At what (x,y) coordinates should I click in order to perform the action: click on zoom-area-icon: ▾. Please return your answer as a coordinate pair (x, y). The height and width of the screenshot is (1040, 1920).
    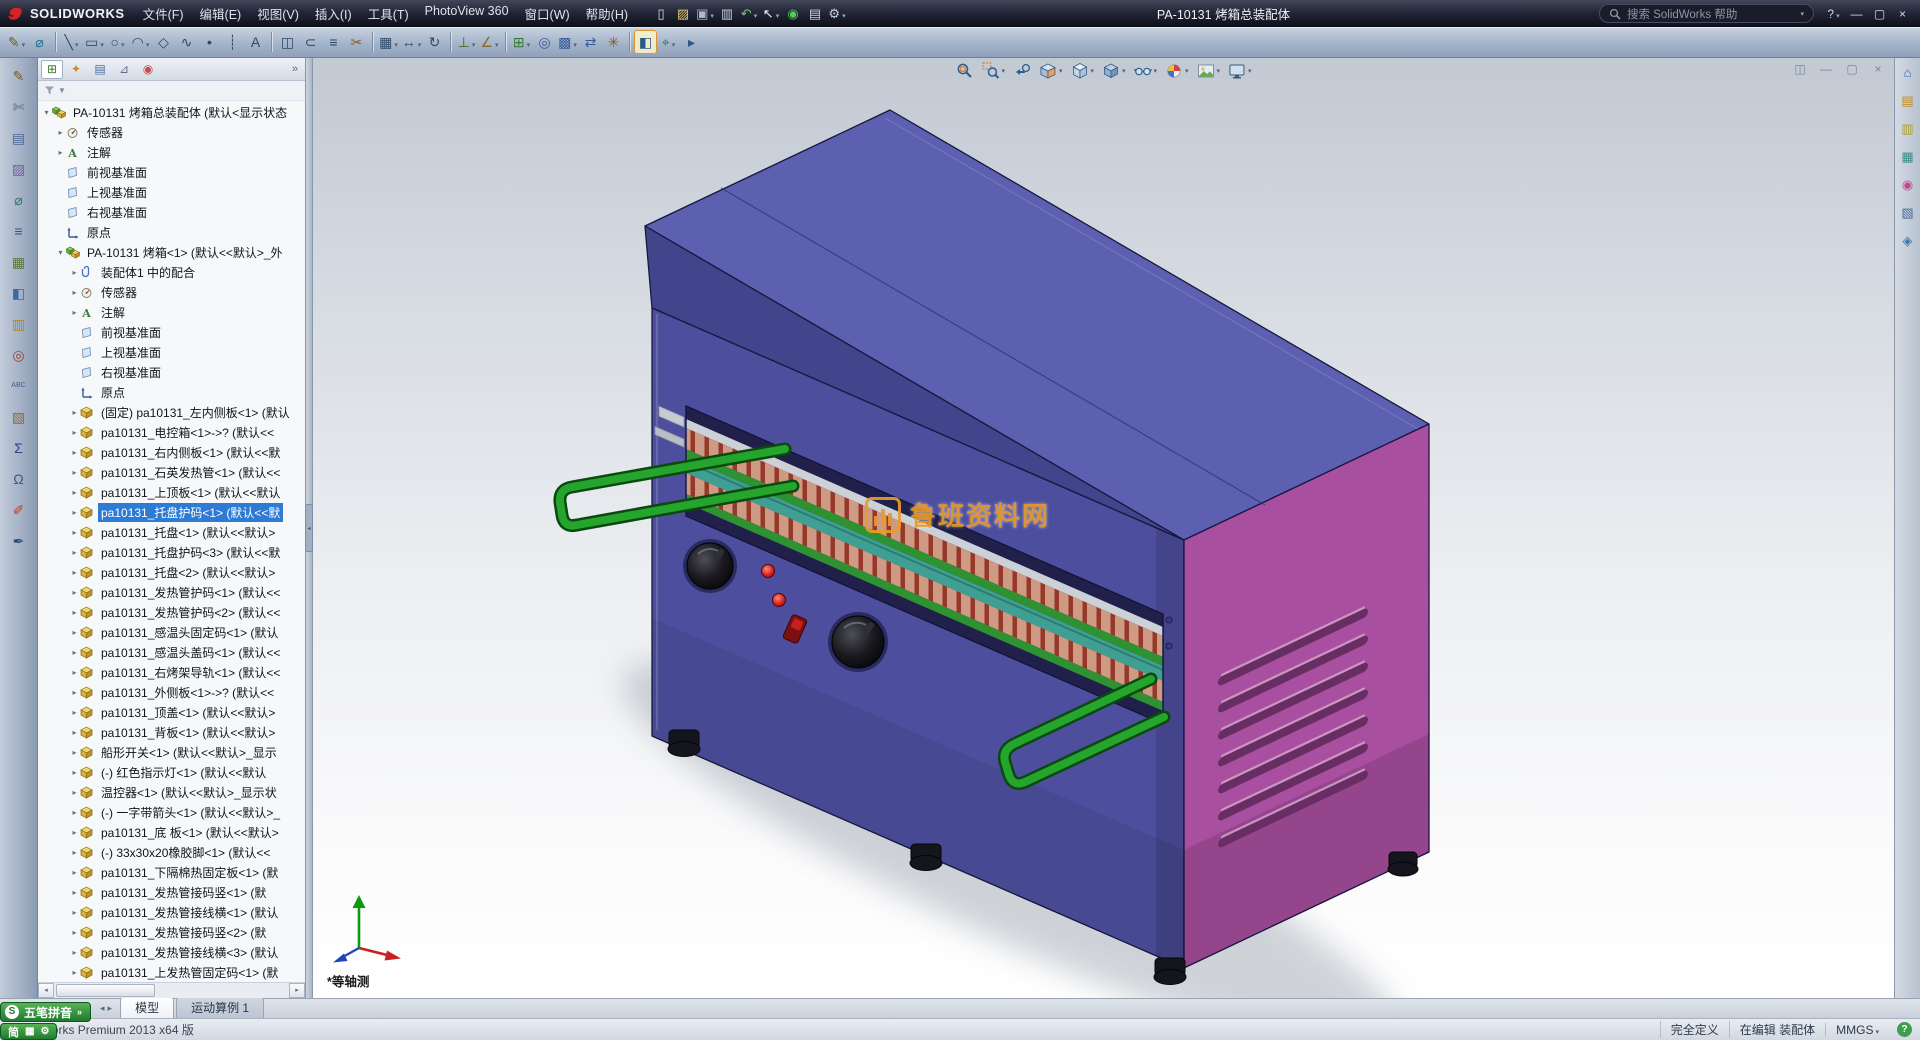
    Looking at the image, I should click on (993, 71).